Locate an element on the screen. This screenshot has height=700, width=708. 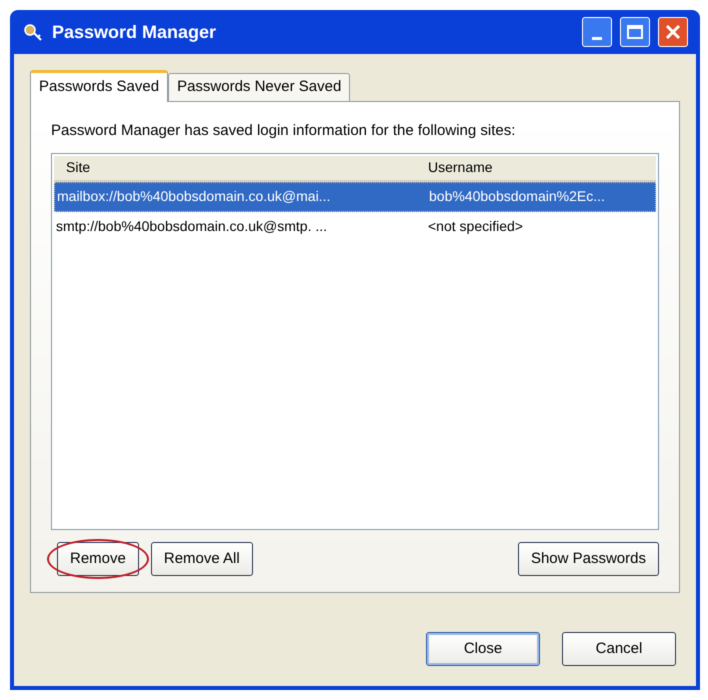
dialog-button: Close is located at coordinates (483, 649).